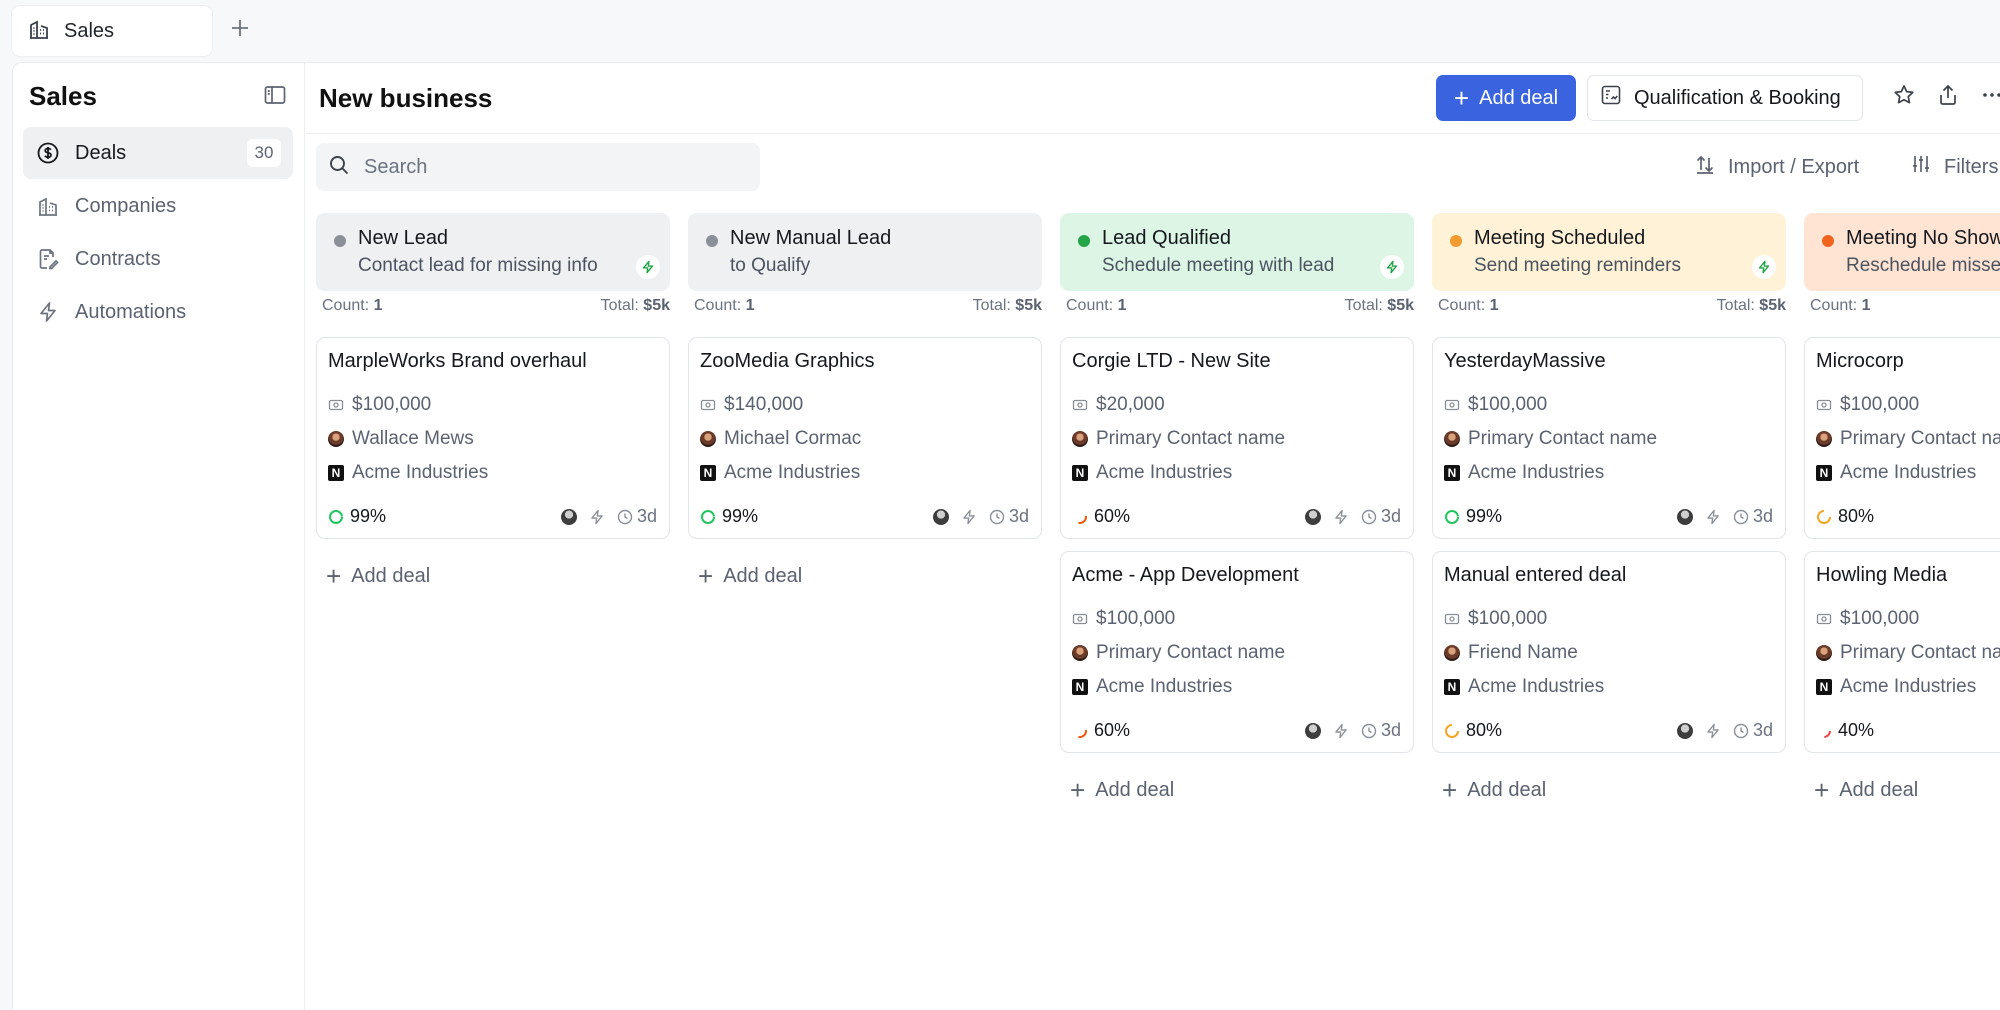  Describe the element at coordinates (1084, 241) in the screenshot. I see `status-dot` at that location.